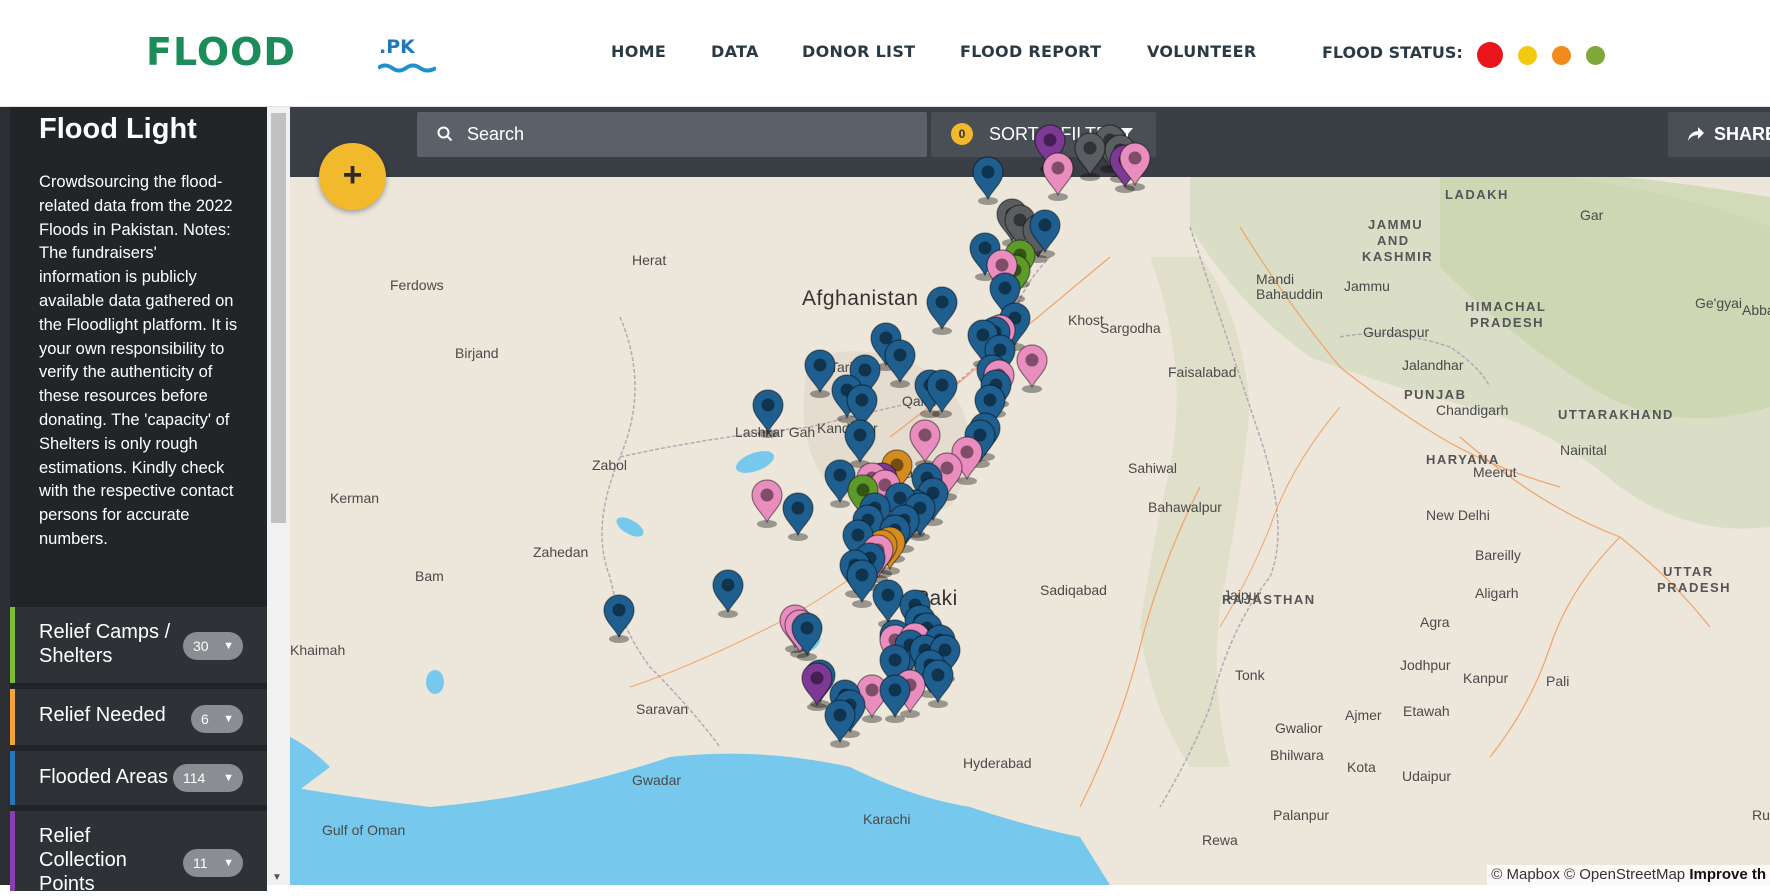  What do you see at coordinates (118, 129) in the screenshot?
I see `sidebar-title: Flood Light` at bounding box center [118, 129].